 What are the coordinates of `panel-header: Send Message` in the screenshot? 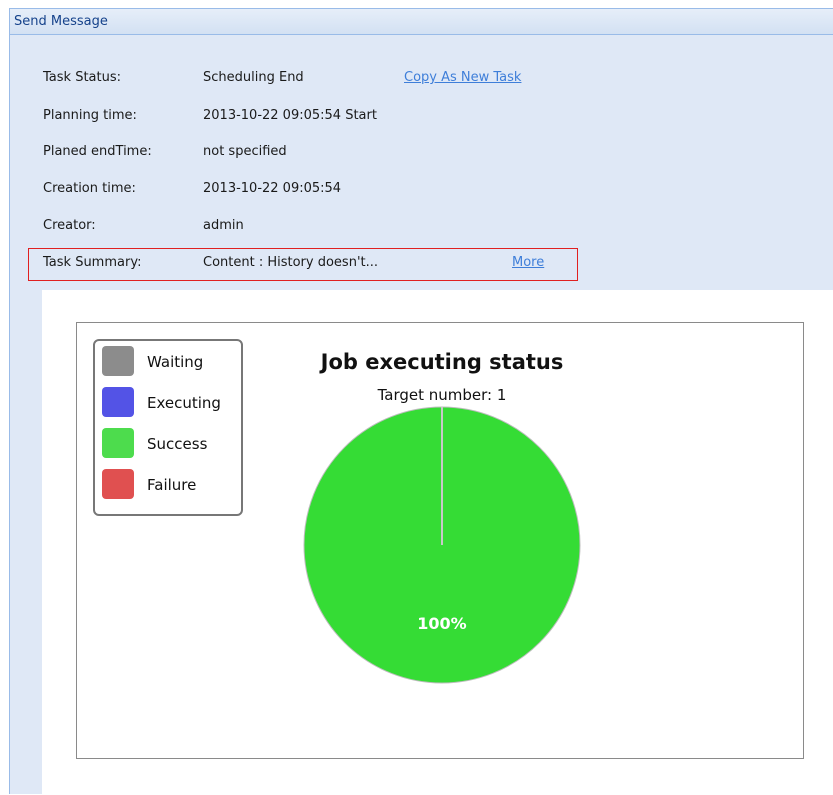 It's located at (421, 22).